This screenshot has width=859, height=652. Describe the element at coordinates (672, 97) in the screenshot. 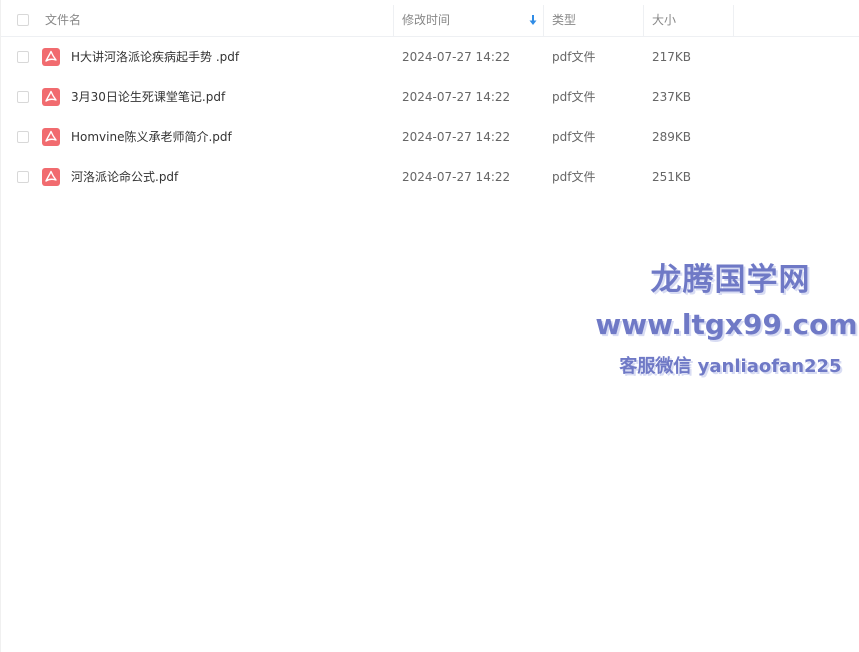

I see `file-size: 237KB` at that location.